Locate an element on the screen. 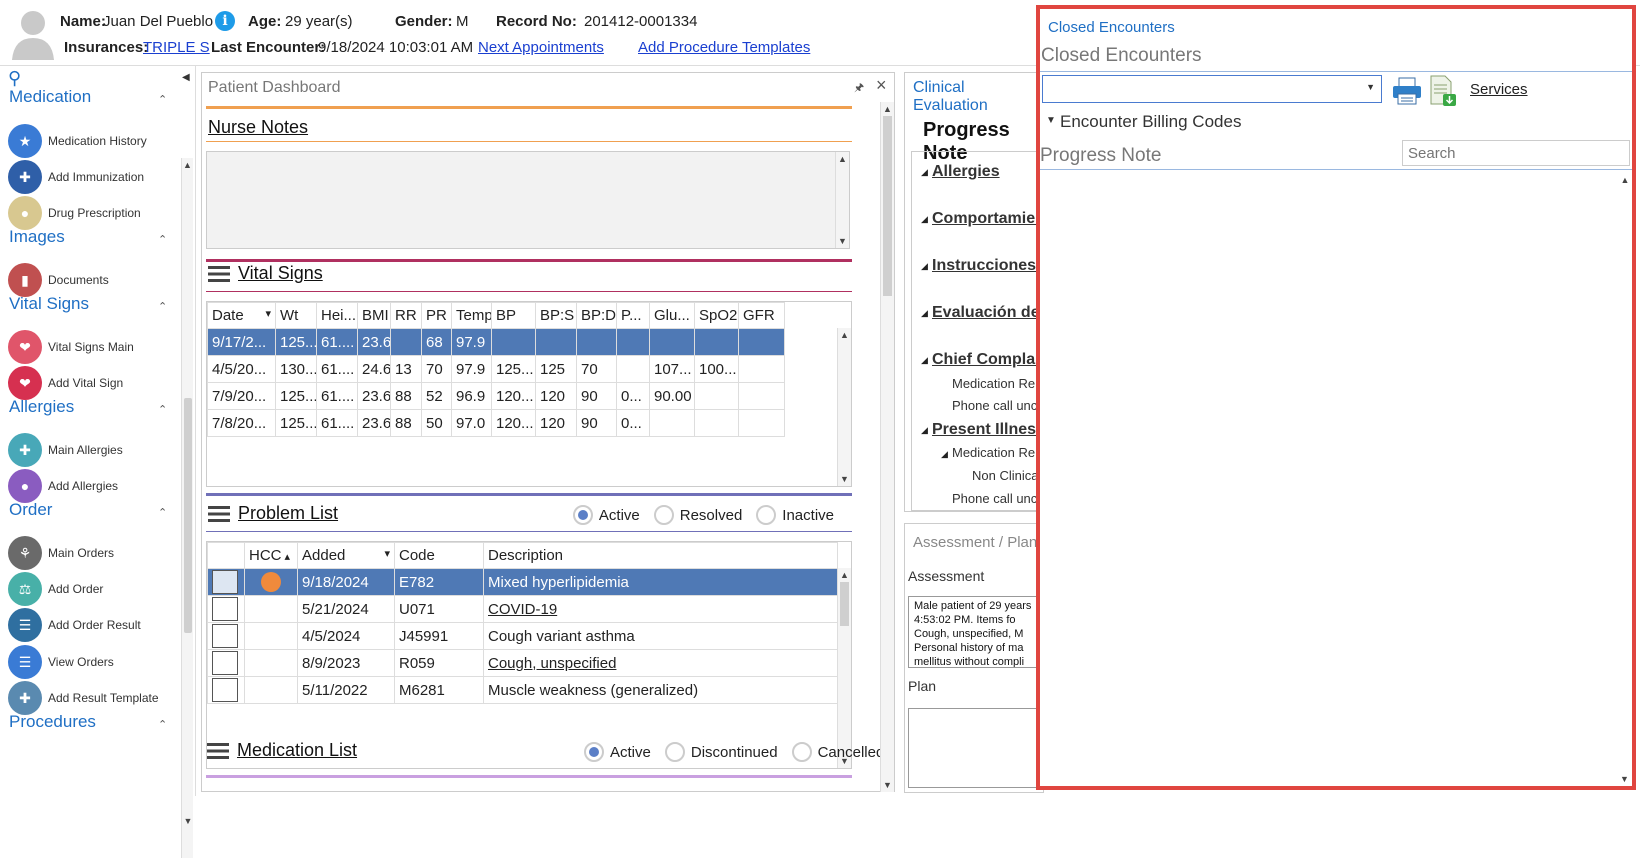 The width and height of the screenshot is (1640, 858). vitals-column-header: PR is located at coordinates (436, 315).